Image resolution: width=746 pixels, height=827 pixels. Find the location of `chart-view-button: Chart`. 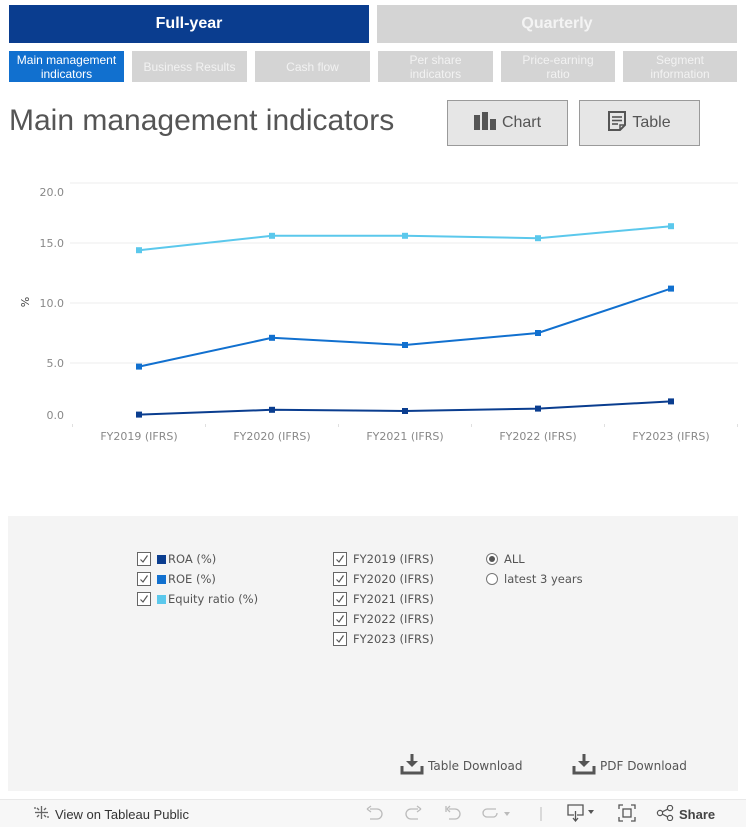

chart-view-button: Chart is located at coordinates (507, 123).